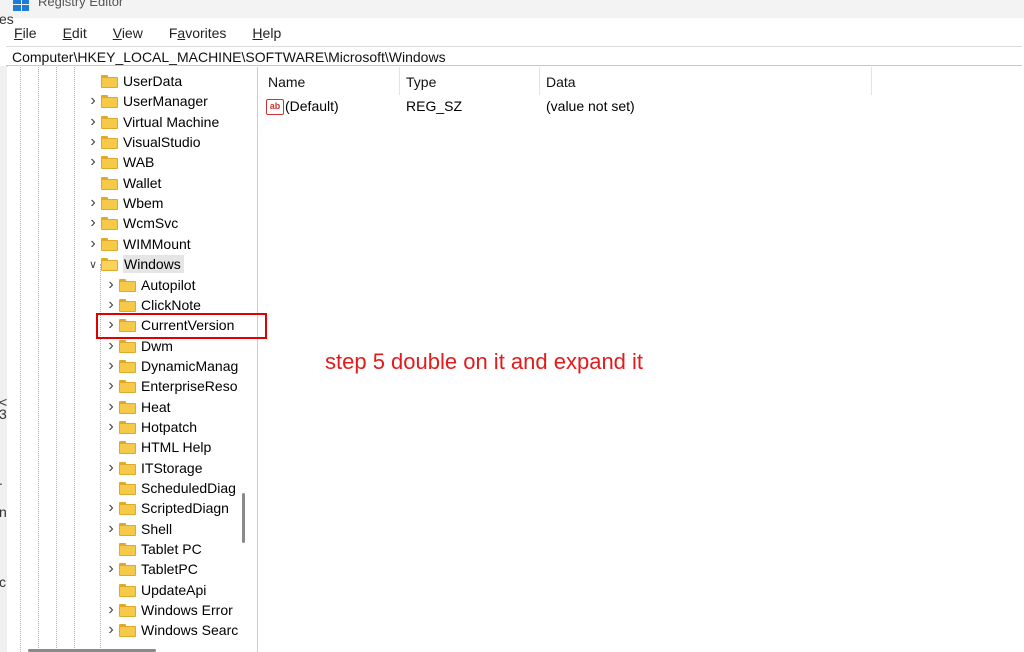  I want to click on background-text-fragment: ., so click(1, 480).